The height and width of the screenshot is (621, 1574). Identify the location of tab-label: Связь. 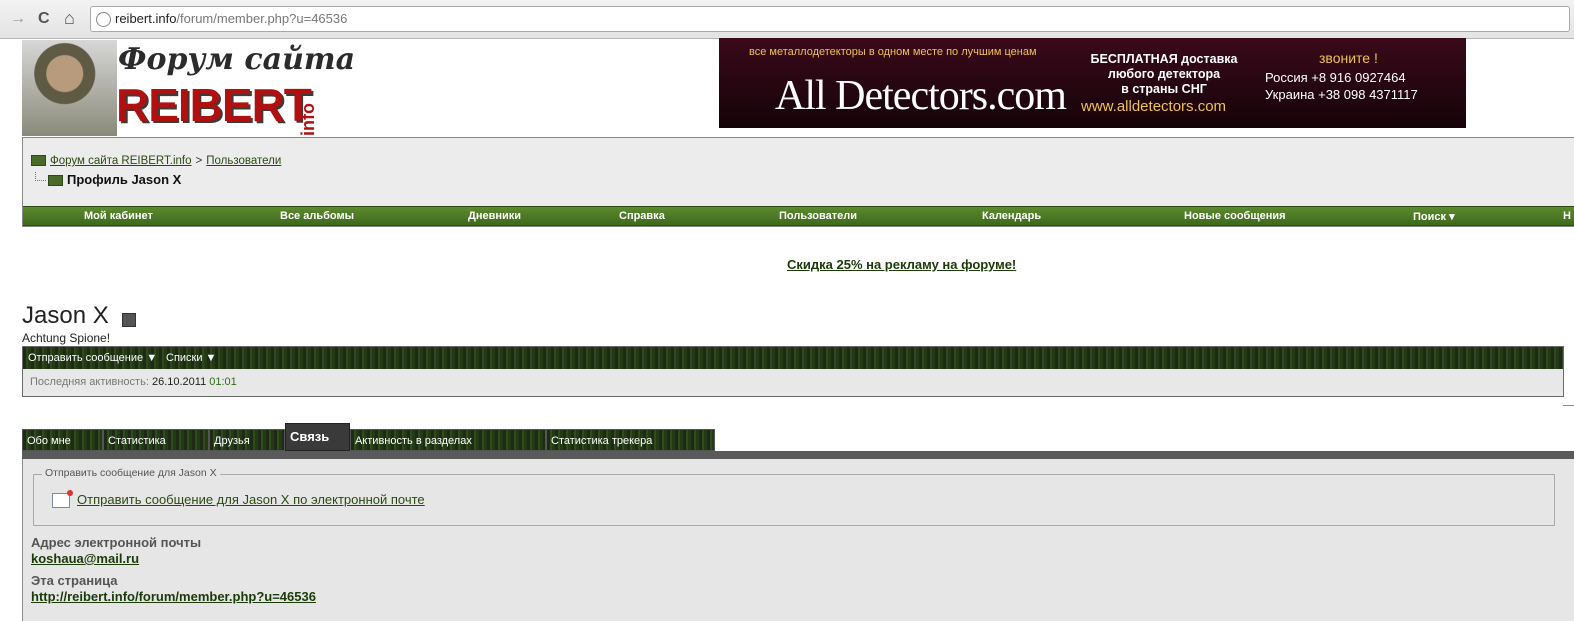
(310, 436).